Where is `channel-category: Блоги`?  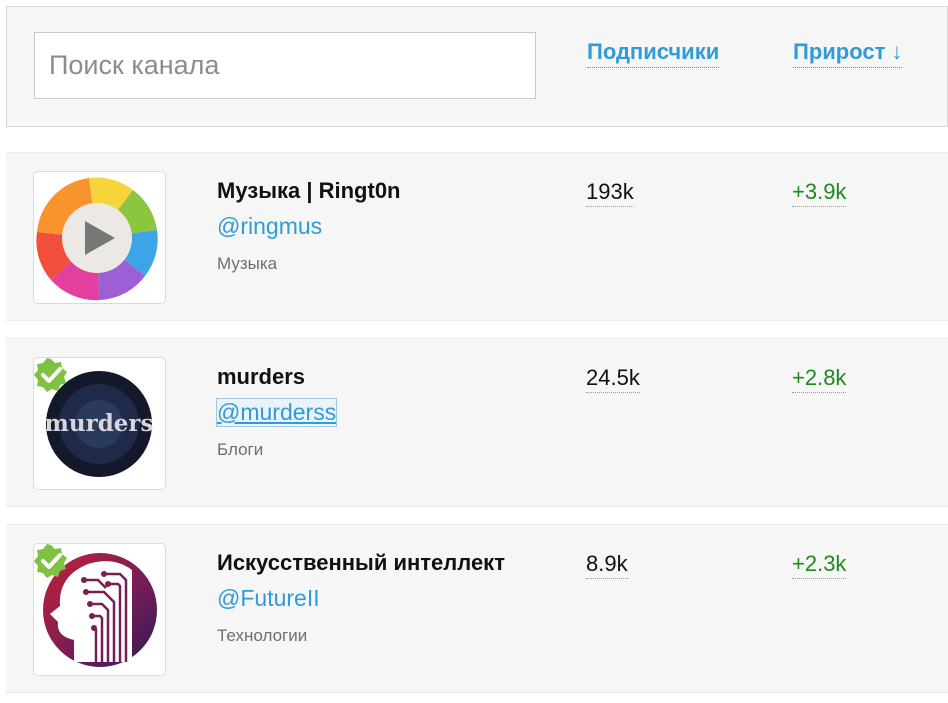
channel-category: Блоги is located at coordinates (240, 450).